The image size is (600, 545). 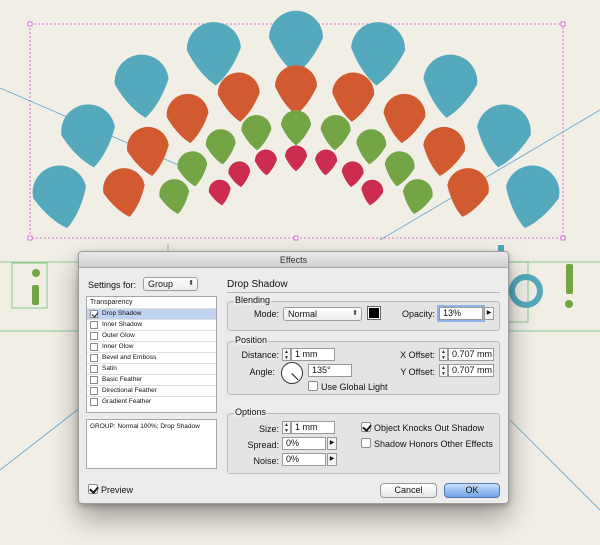 I want to click on blending-legend: Blending, so click(x=253, y=300).